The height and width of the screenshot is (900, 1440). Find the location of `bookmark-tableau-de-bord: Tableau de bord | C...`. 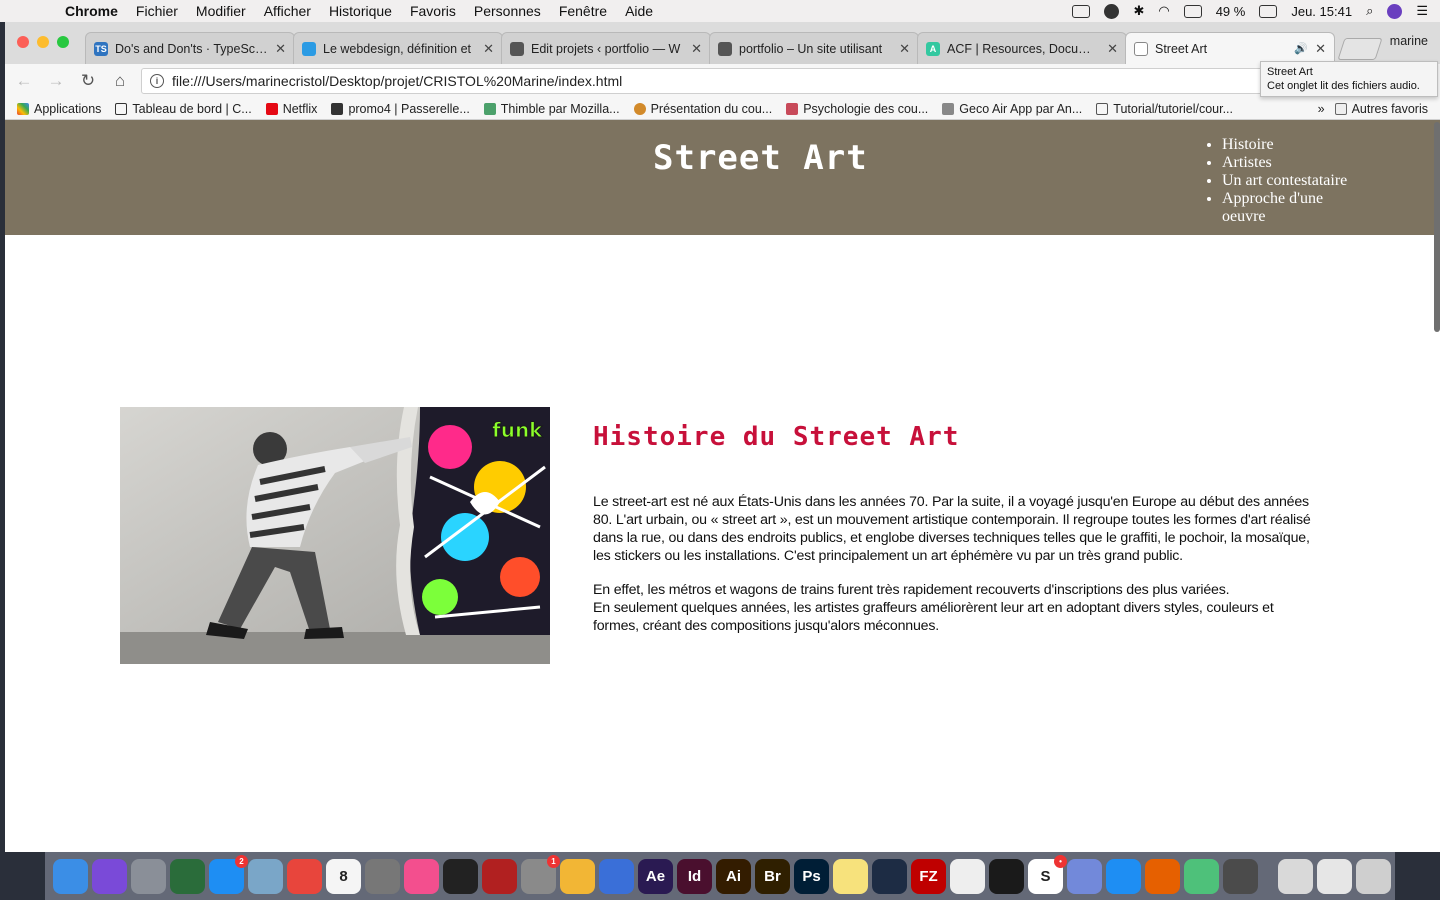

bookmark-tableau-de-bord: Tableau de bord | C... is located at coordinates (183, 109).